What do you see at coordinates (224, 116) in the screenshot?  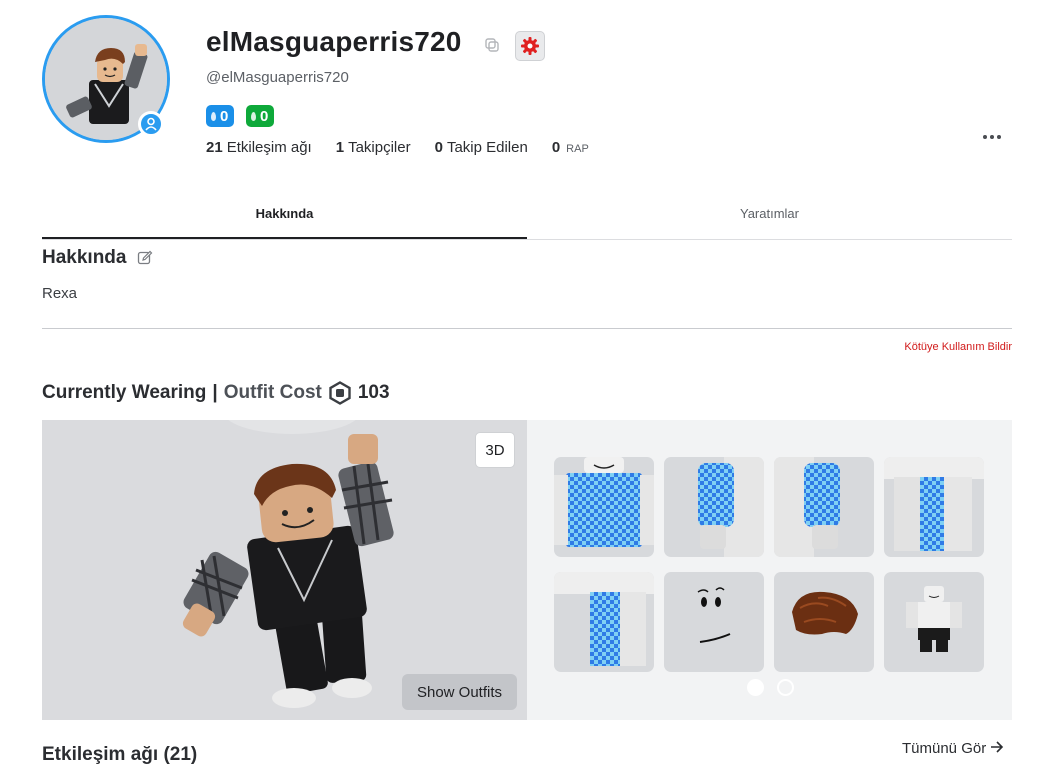 I see `badge-blue-count: 0` at bounding box center [224, 116].